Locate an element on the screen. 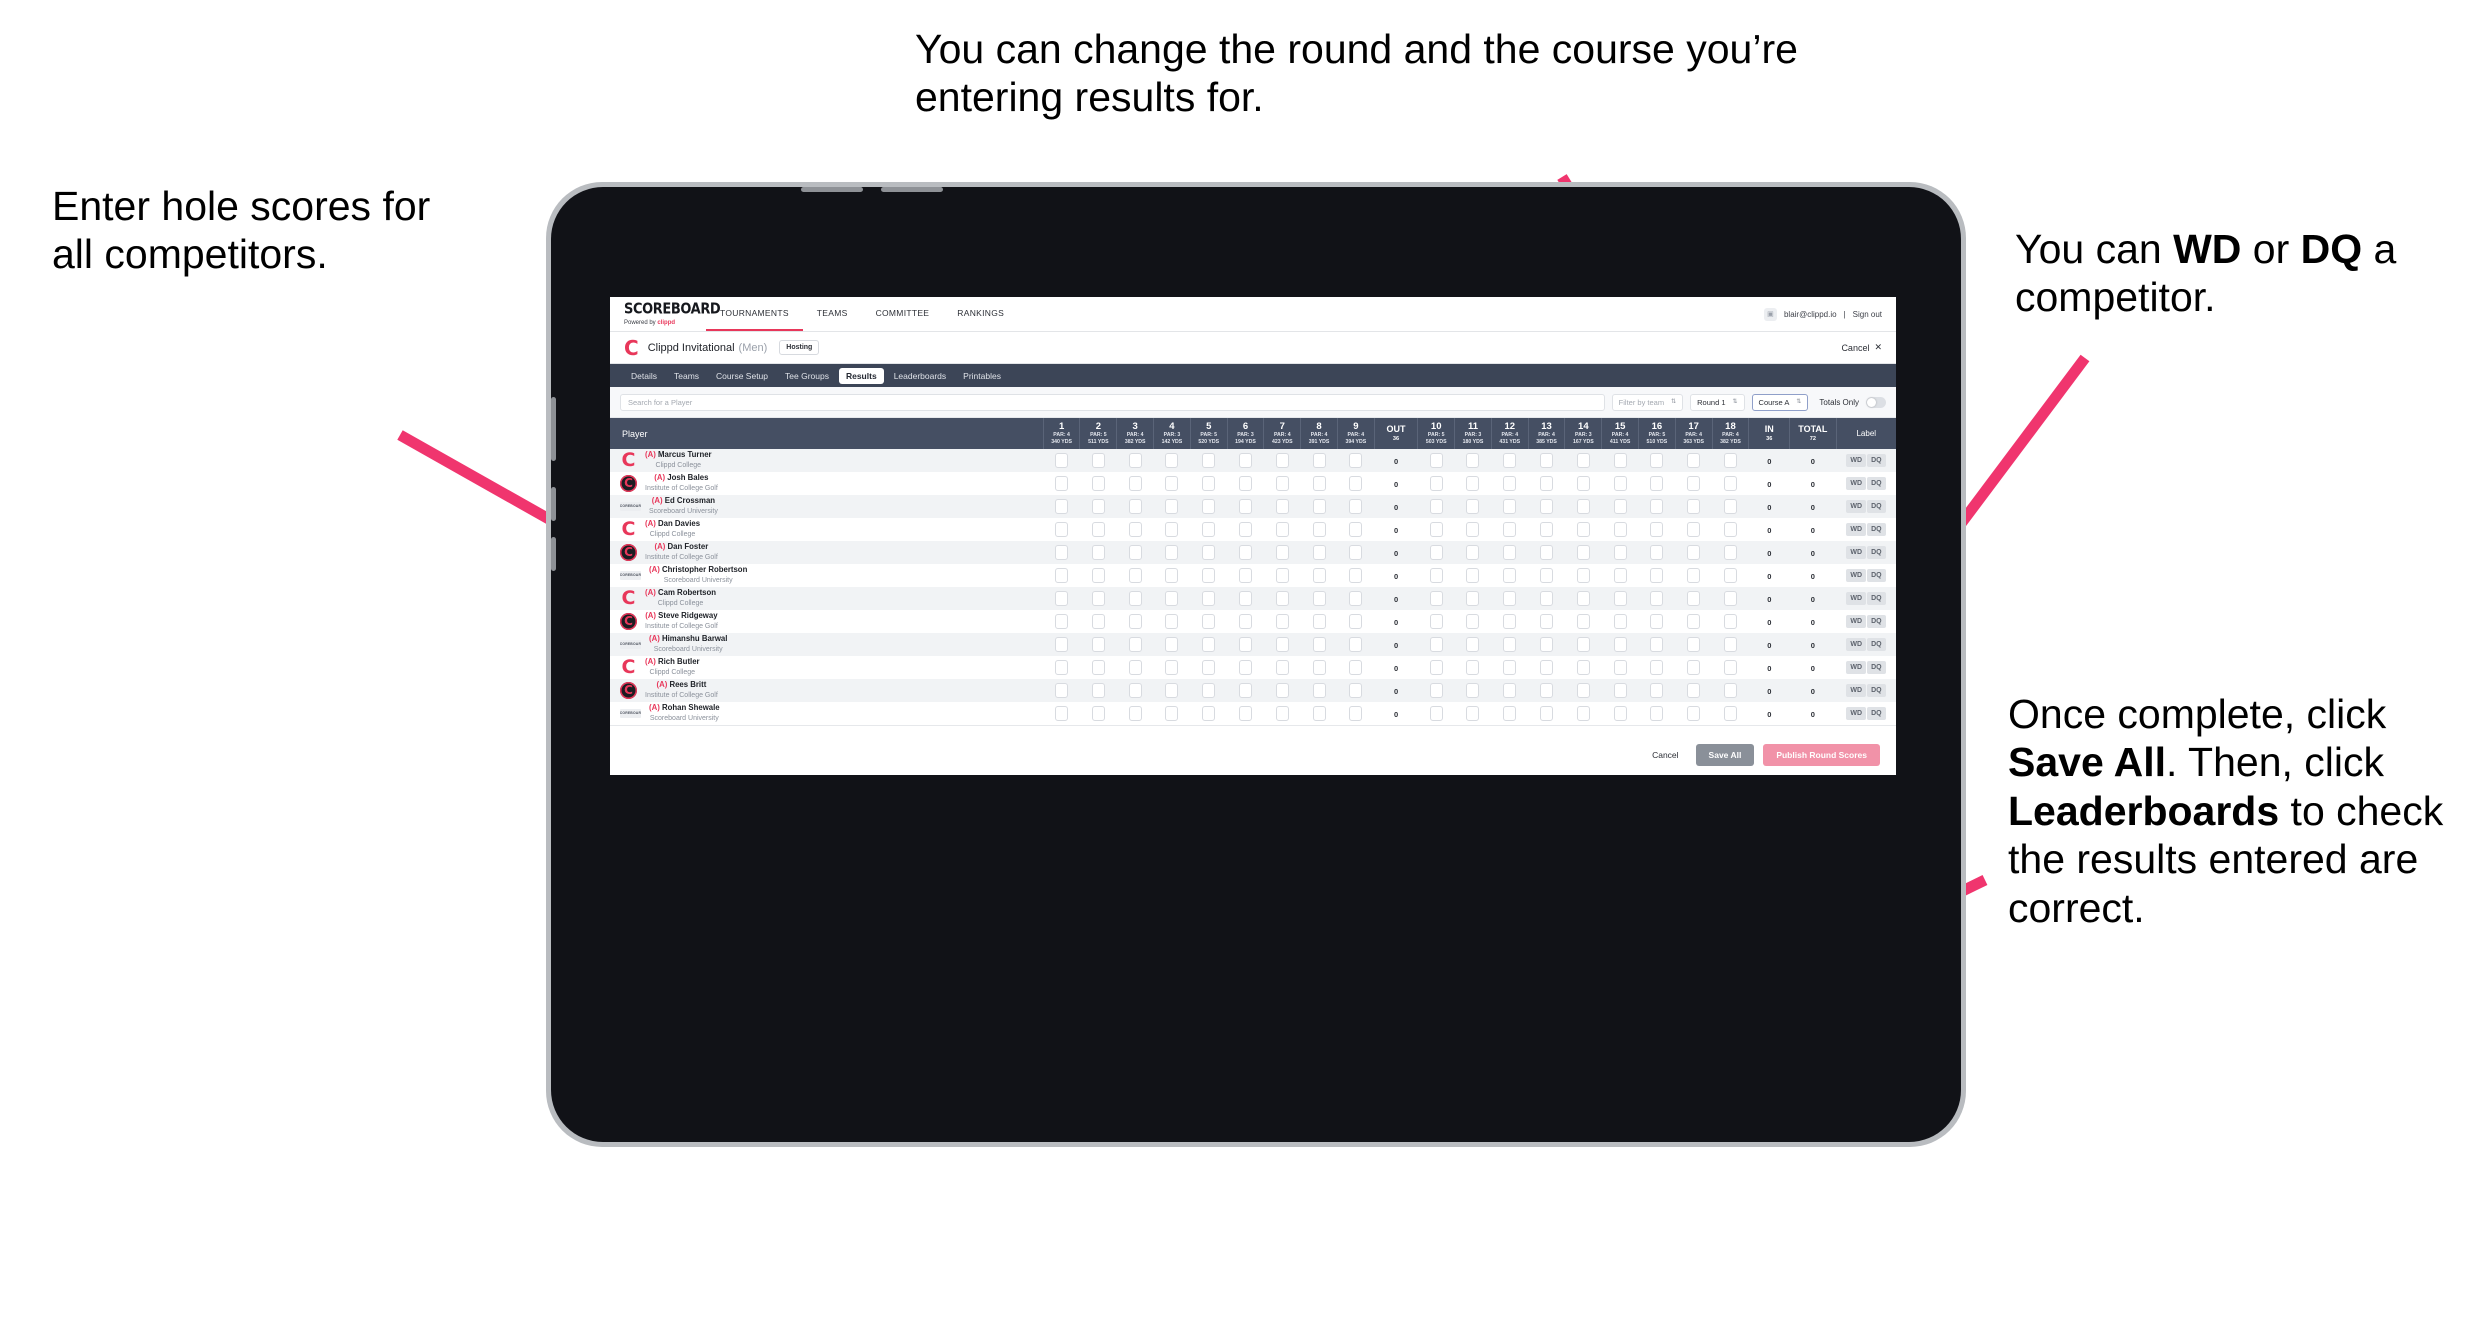 The height and width of the screenshot is (1339, 2489). round-select: Round 1 ⇅ is located at coordinates (1717, 402).